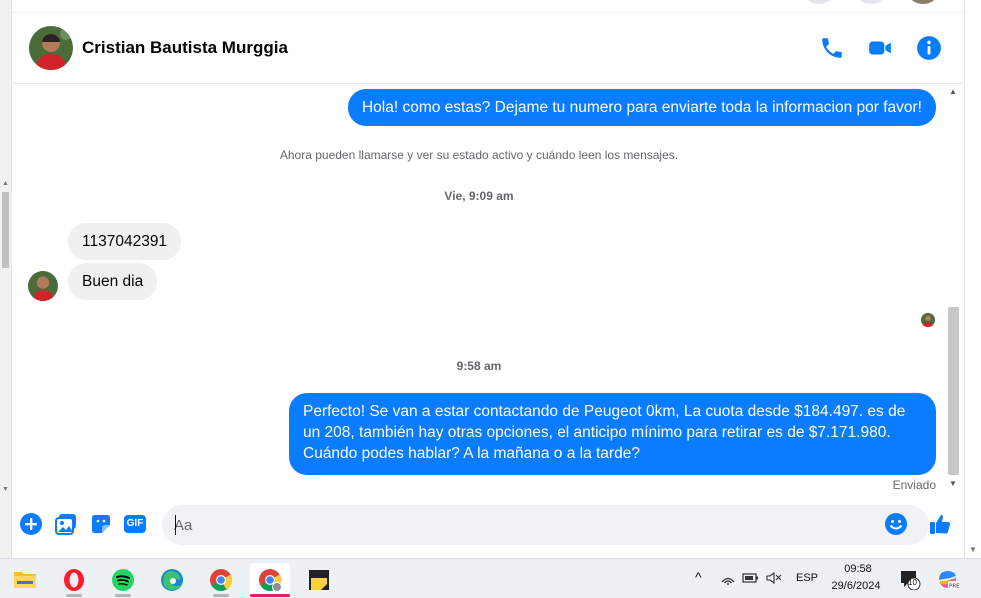  I want to click on windows-taskbar: ^ ESP 09:58 29/6/2024 10 PRE, so click(490, 578).